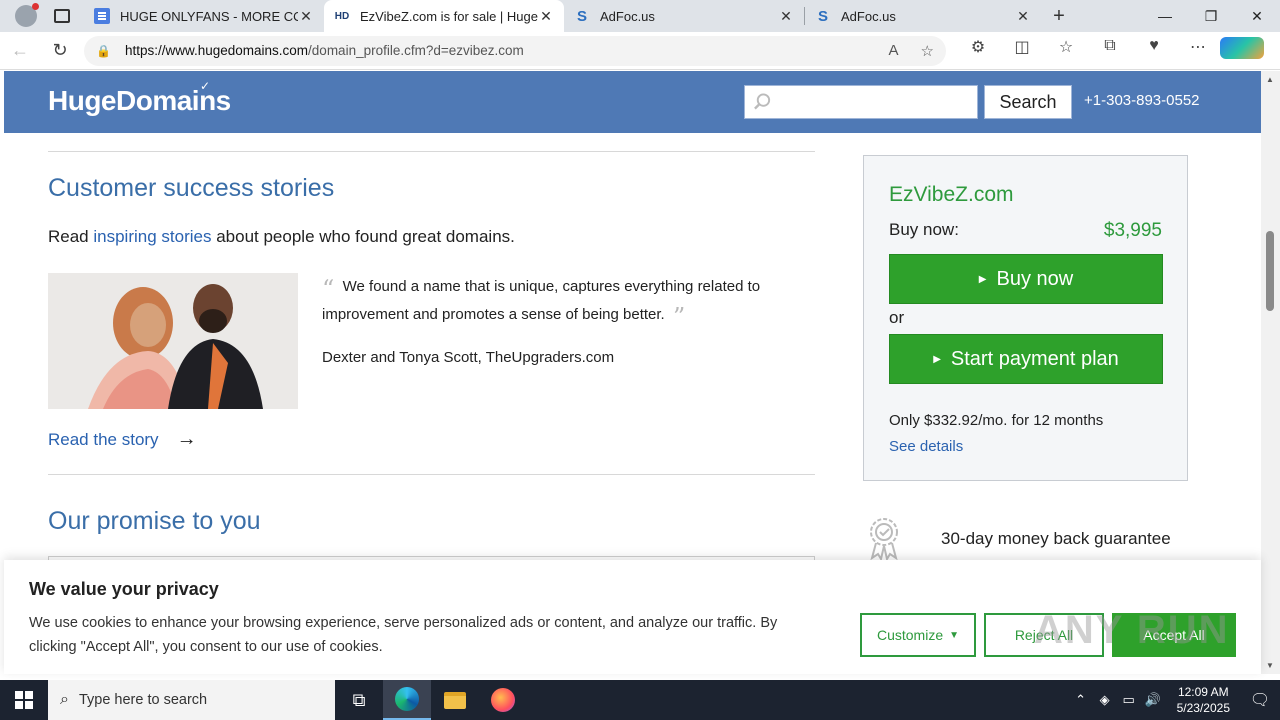  Describe the element at coordinates (1203, 708) in the screenshot. I see `clock-date: 5/23/2025` at that location.